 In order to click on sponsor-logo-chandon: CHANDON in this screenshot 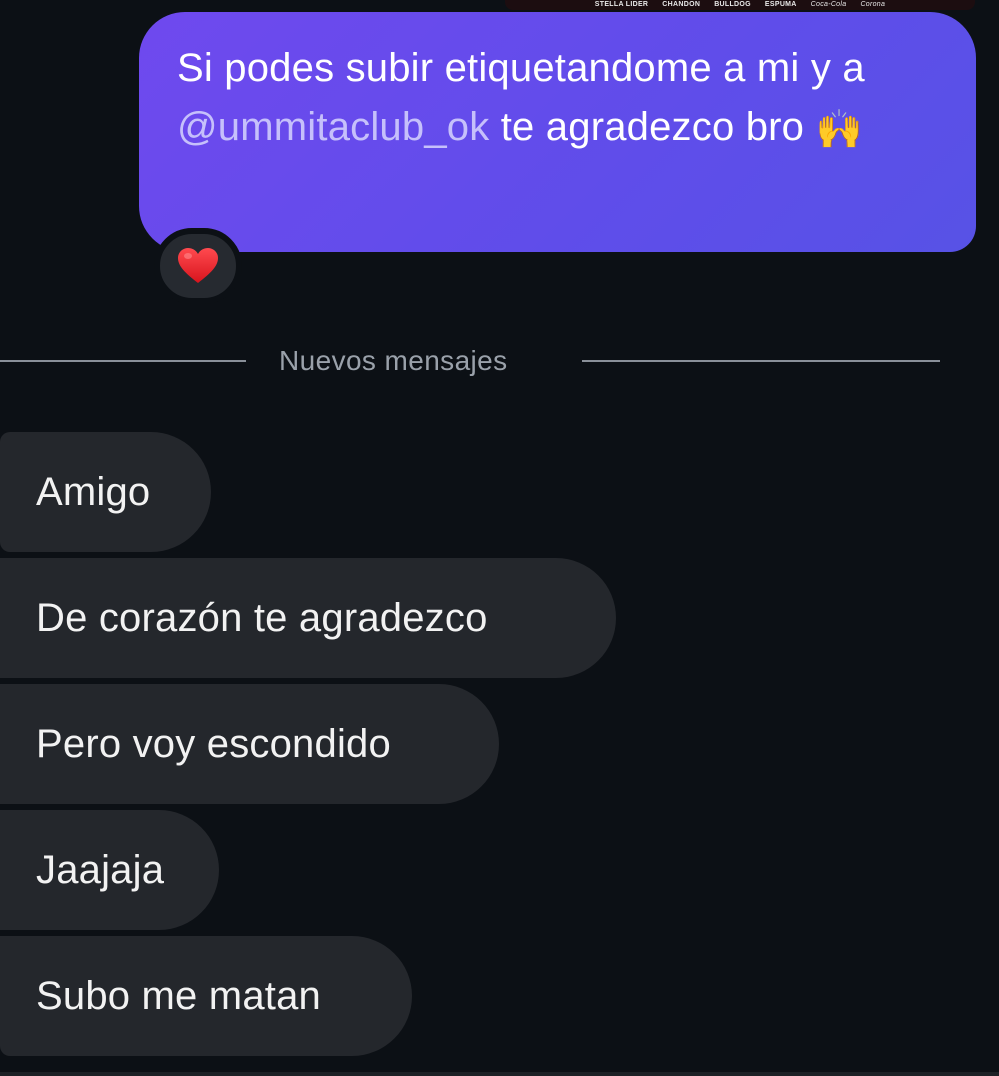, I will do `click(681, 4)`.